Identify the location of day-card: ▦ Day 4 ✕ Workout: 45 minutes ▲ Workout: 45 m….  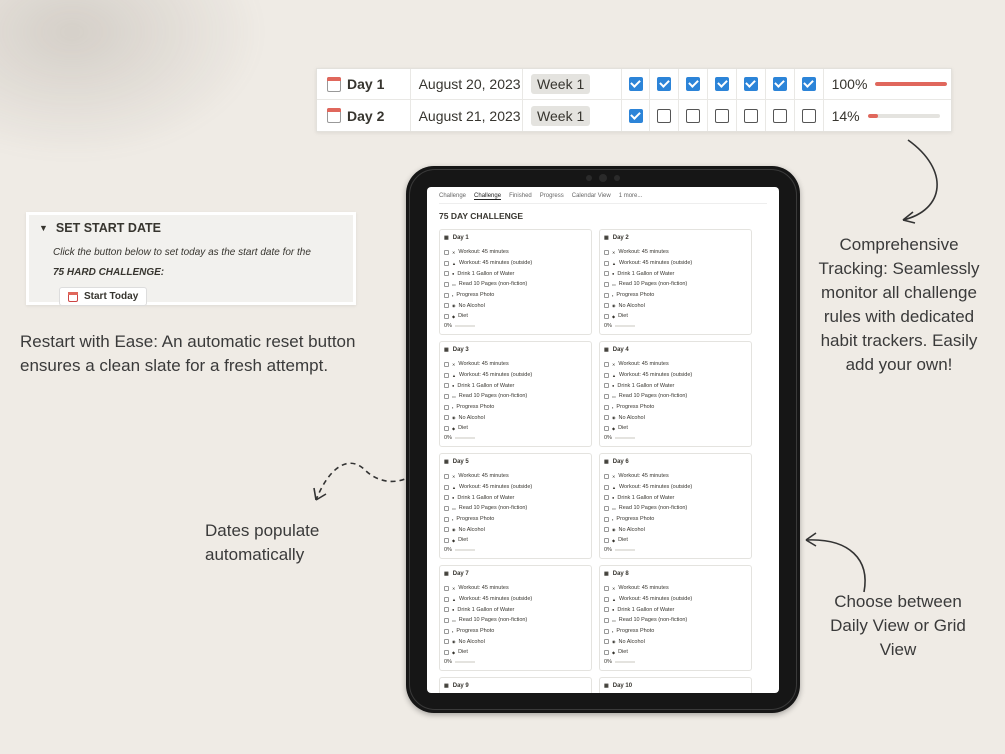
(675, 394).